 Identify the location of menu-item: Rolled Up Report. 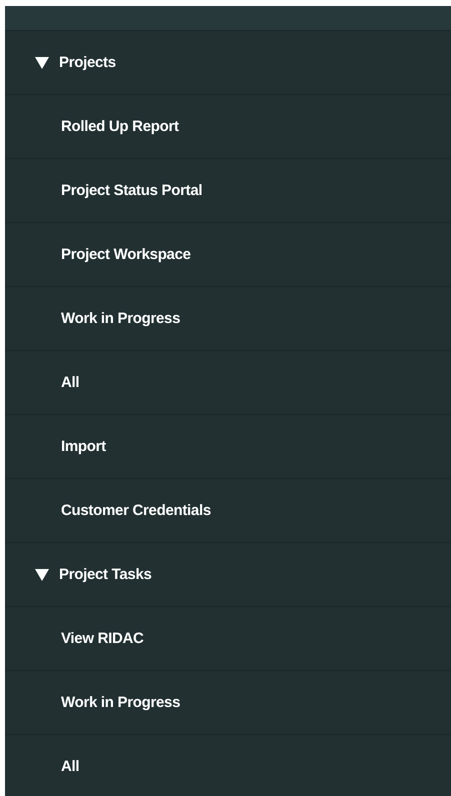
(228, 127).